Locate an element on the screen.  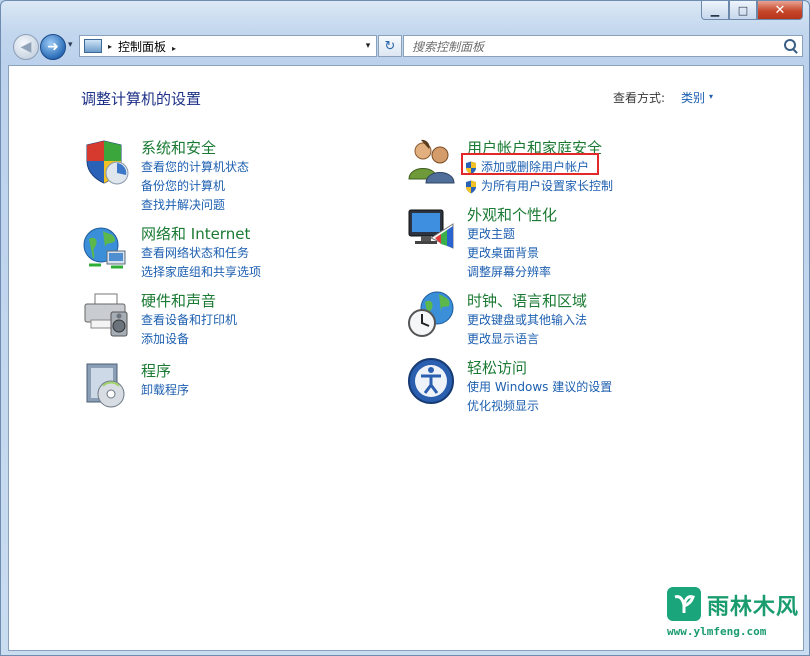
category-title-hardware-sound: 硬件和声音 is located at coordinates (178, 300).